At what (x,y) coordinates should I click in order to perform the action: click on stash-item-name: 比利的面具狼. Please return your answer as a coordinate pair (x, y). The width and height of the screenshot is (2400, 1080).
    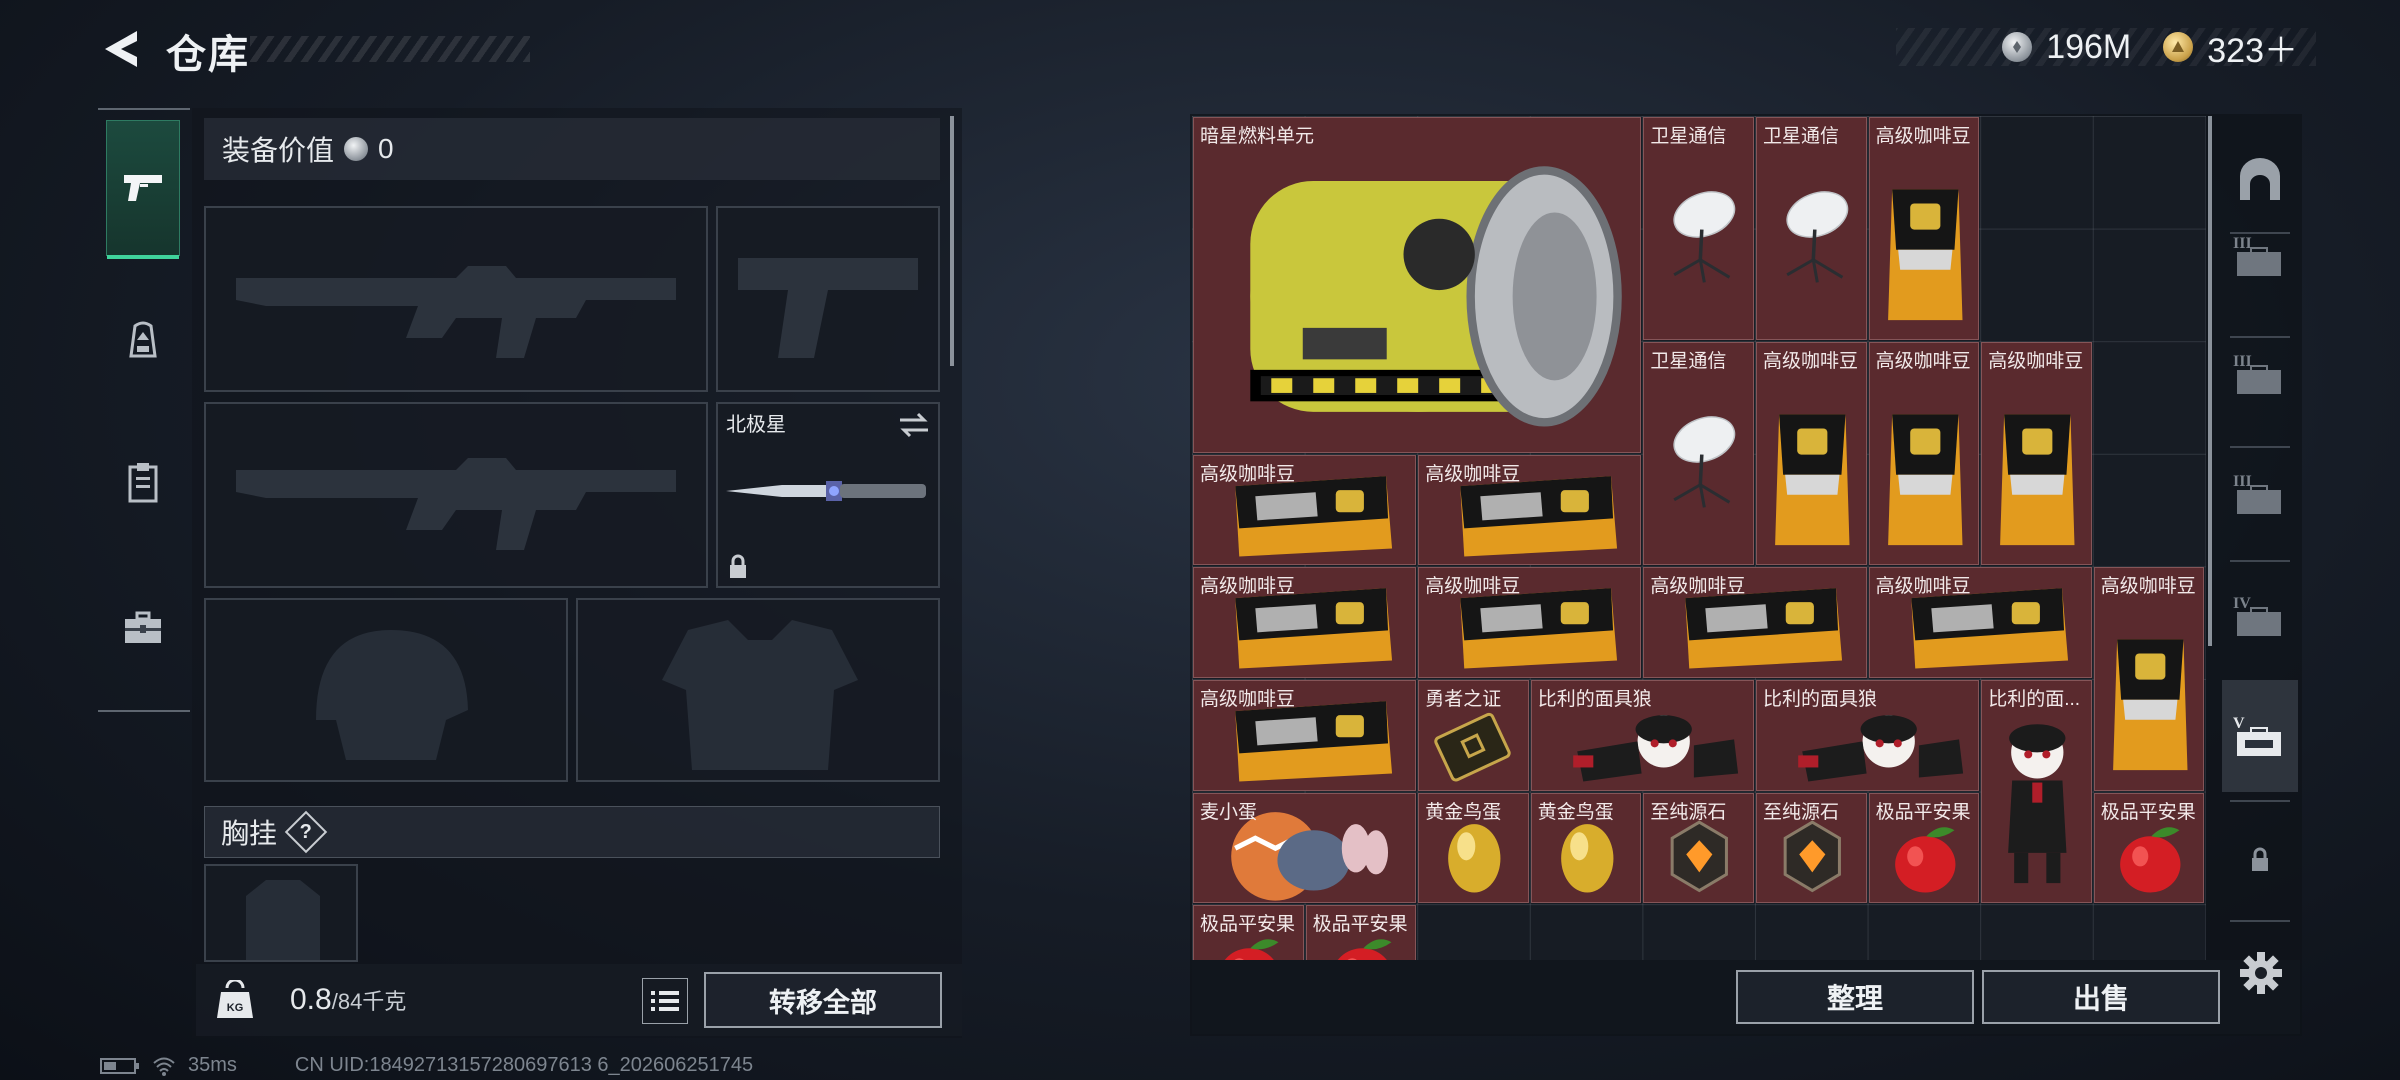
    Looking at the image, I should click on (1594, 699).